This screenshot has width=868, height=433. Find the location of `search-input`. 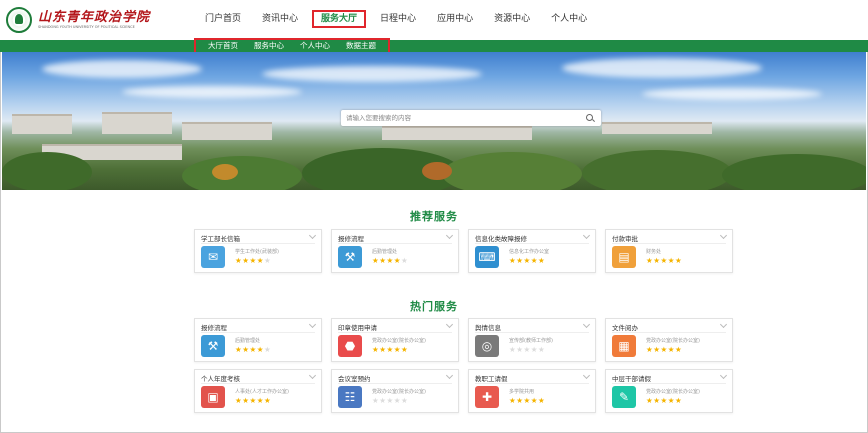

search-input is located at coordinates (461, 118).